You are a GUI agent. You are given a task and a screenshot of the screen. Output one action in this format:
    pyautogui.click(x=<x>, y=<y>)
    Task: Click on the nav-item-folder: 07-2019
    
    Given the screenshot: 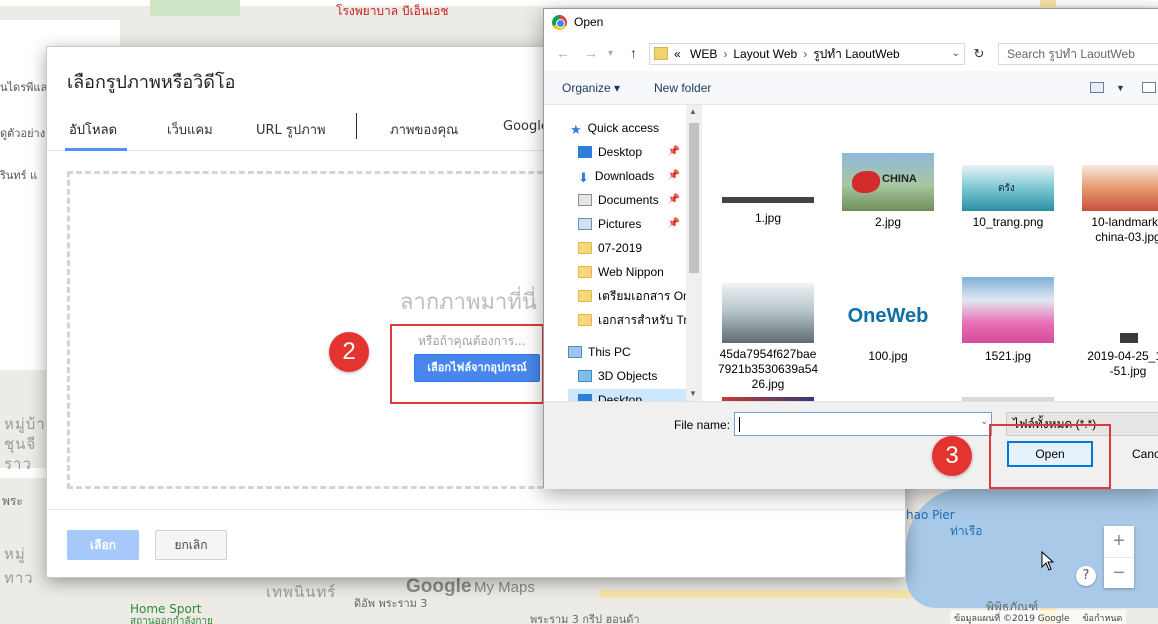 What is the action you would take?
    pyautogui.click(x=610, y=248)
    